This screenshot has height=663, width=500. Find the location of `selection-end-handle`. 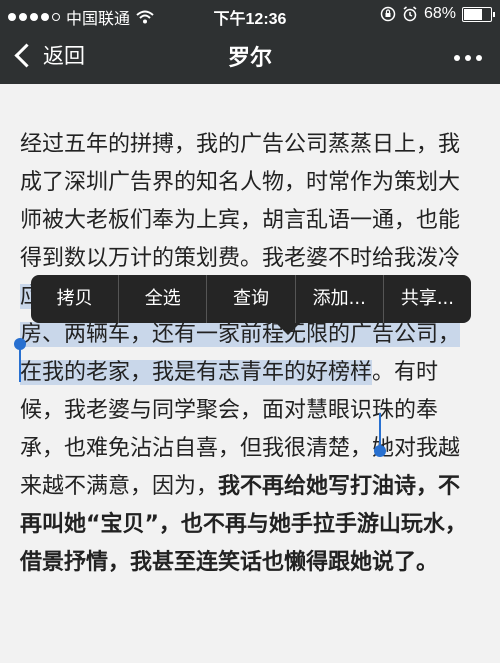

selection-end-handle is located at coordinates (380, 435).